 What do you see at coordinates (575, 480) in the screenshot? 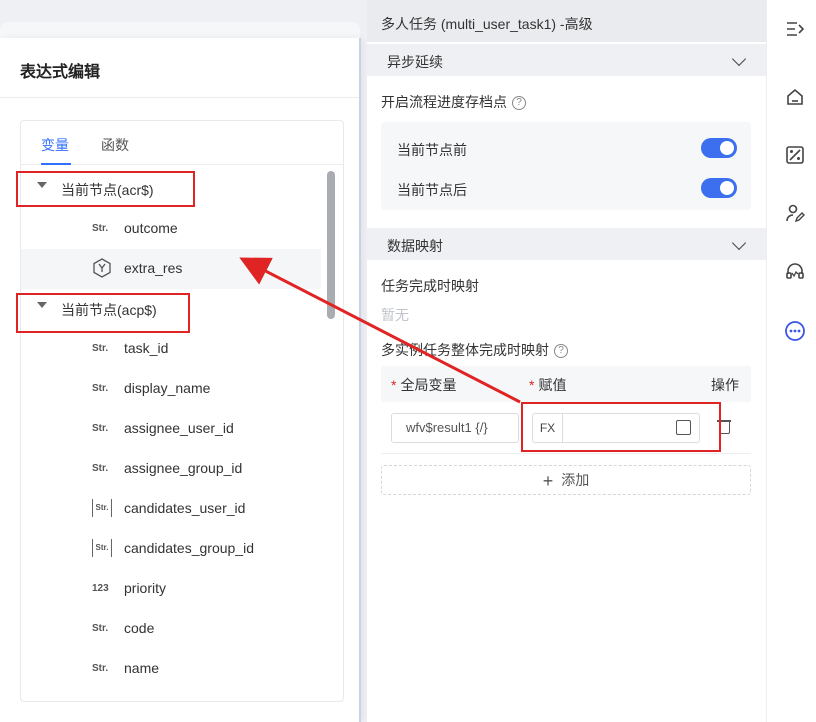
I see `add-label: 添加` at bounding box center [575, 480].